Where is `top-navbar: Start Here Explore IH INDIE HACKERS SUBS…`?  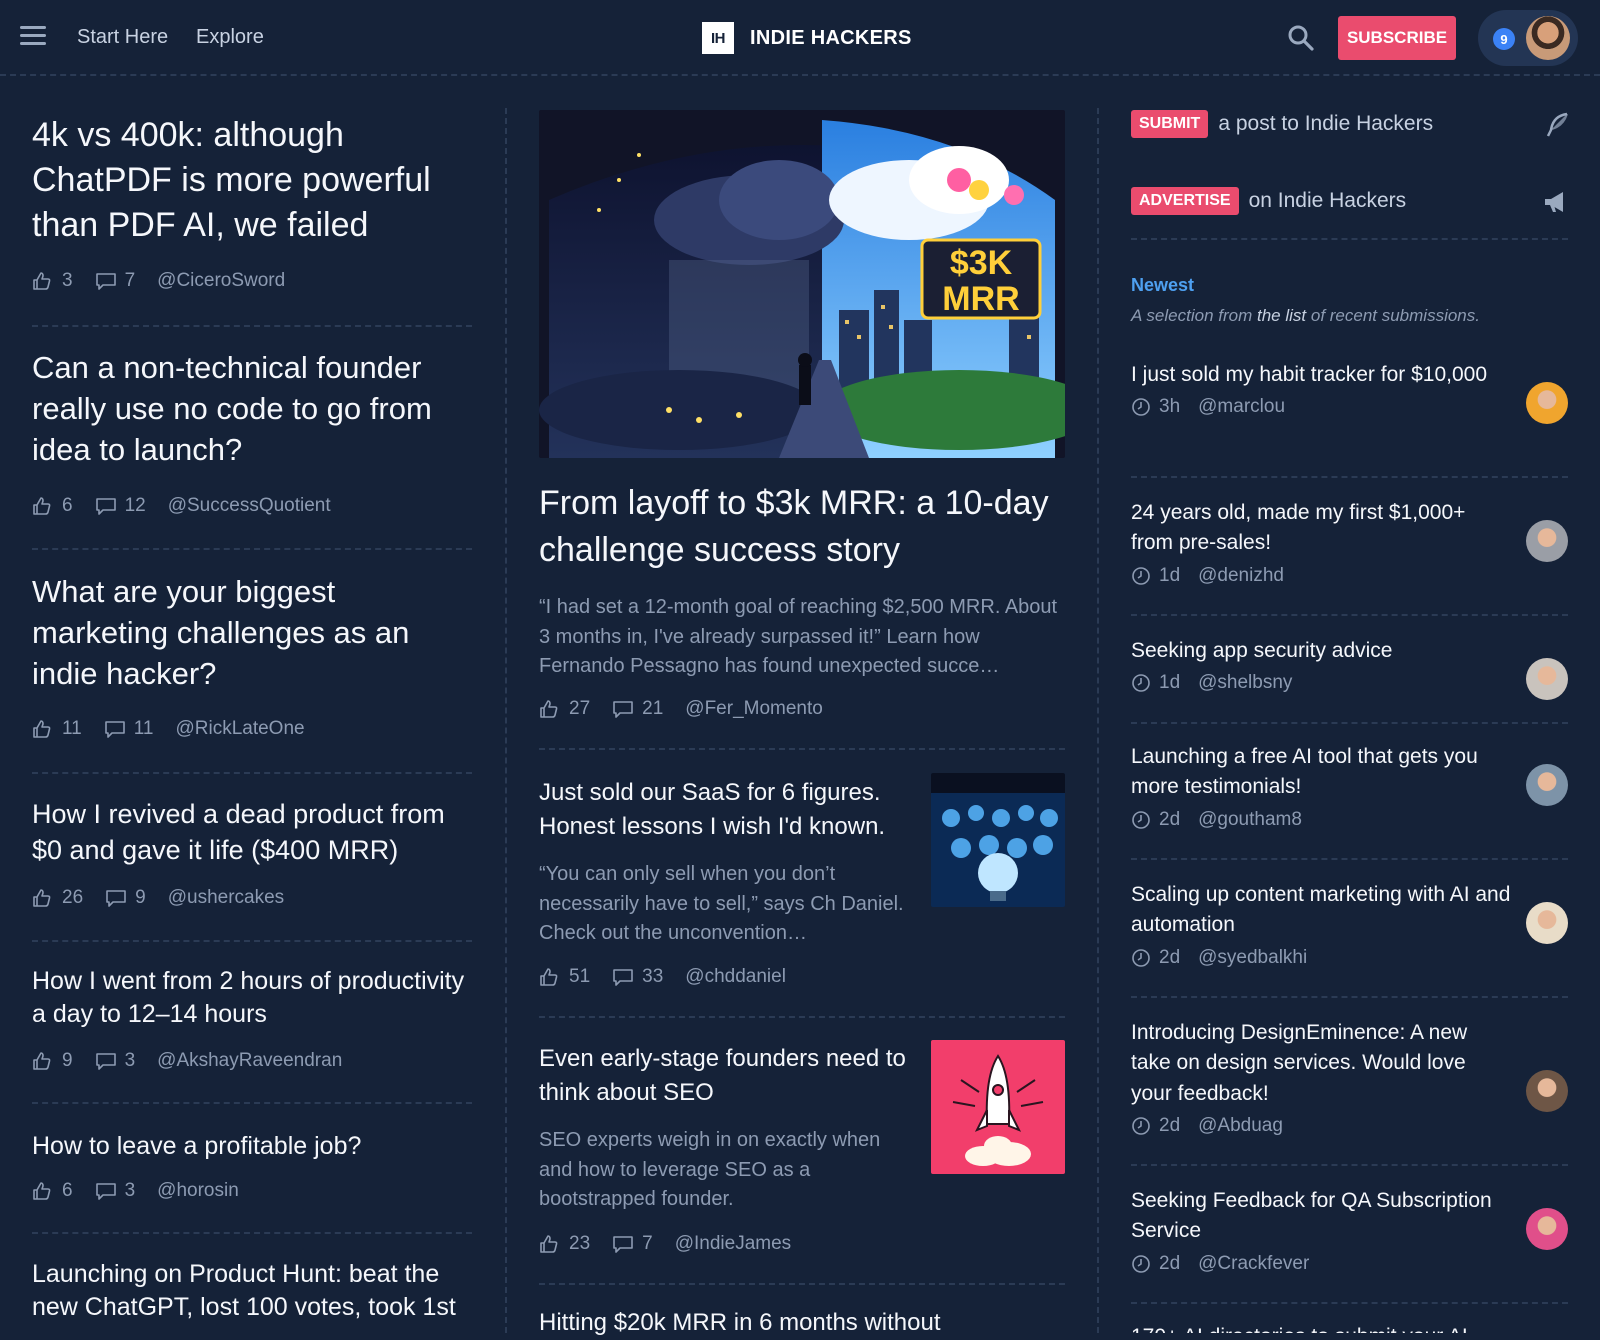 top-navbar: Start Here Explore IH INDIE HACKERS SUBS… is located at coordinates (800, 38).